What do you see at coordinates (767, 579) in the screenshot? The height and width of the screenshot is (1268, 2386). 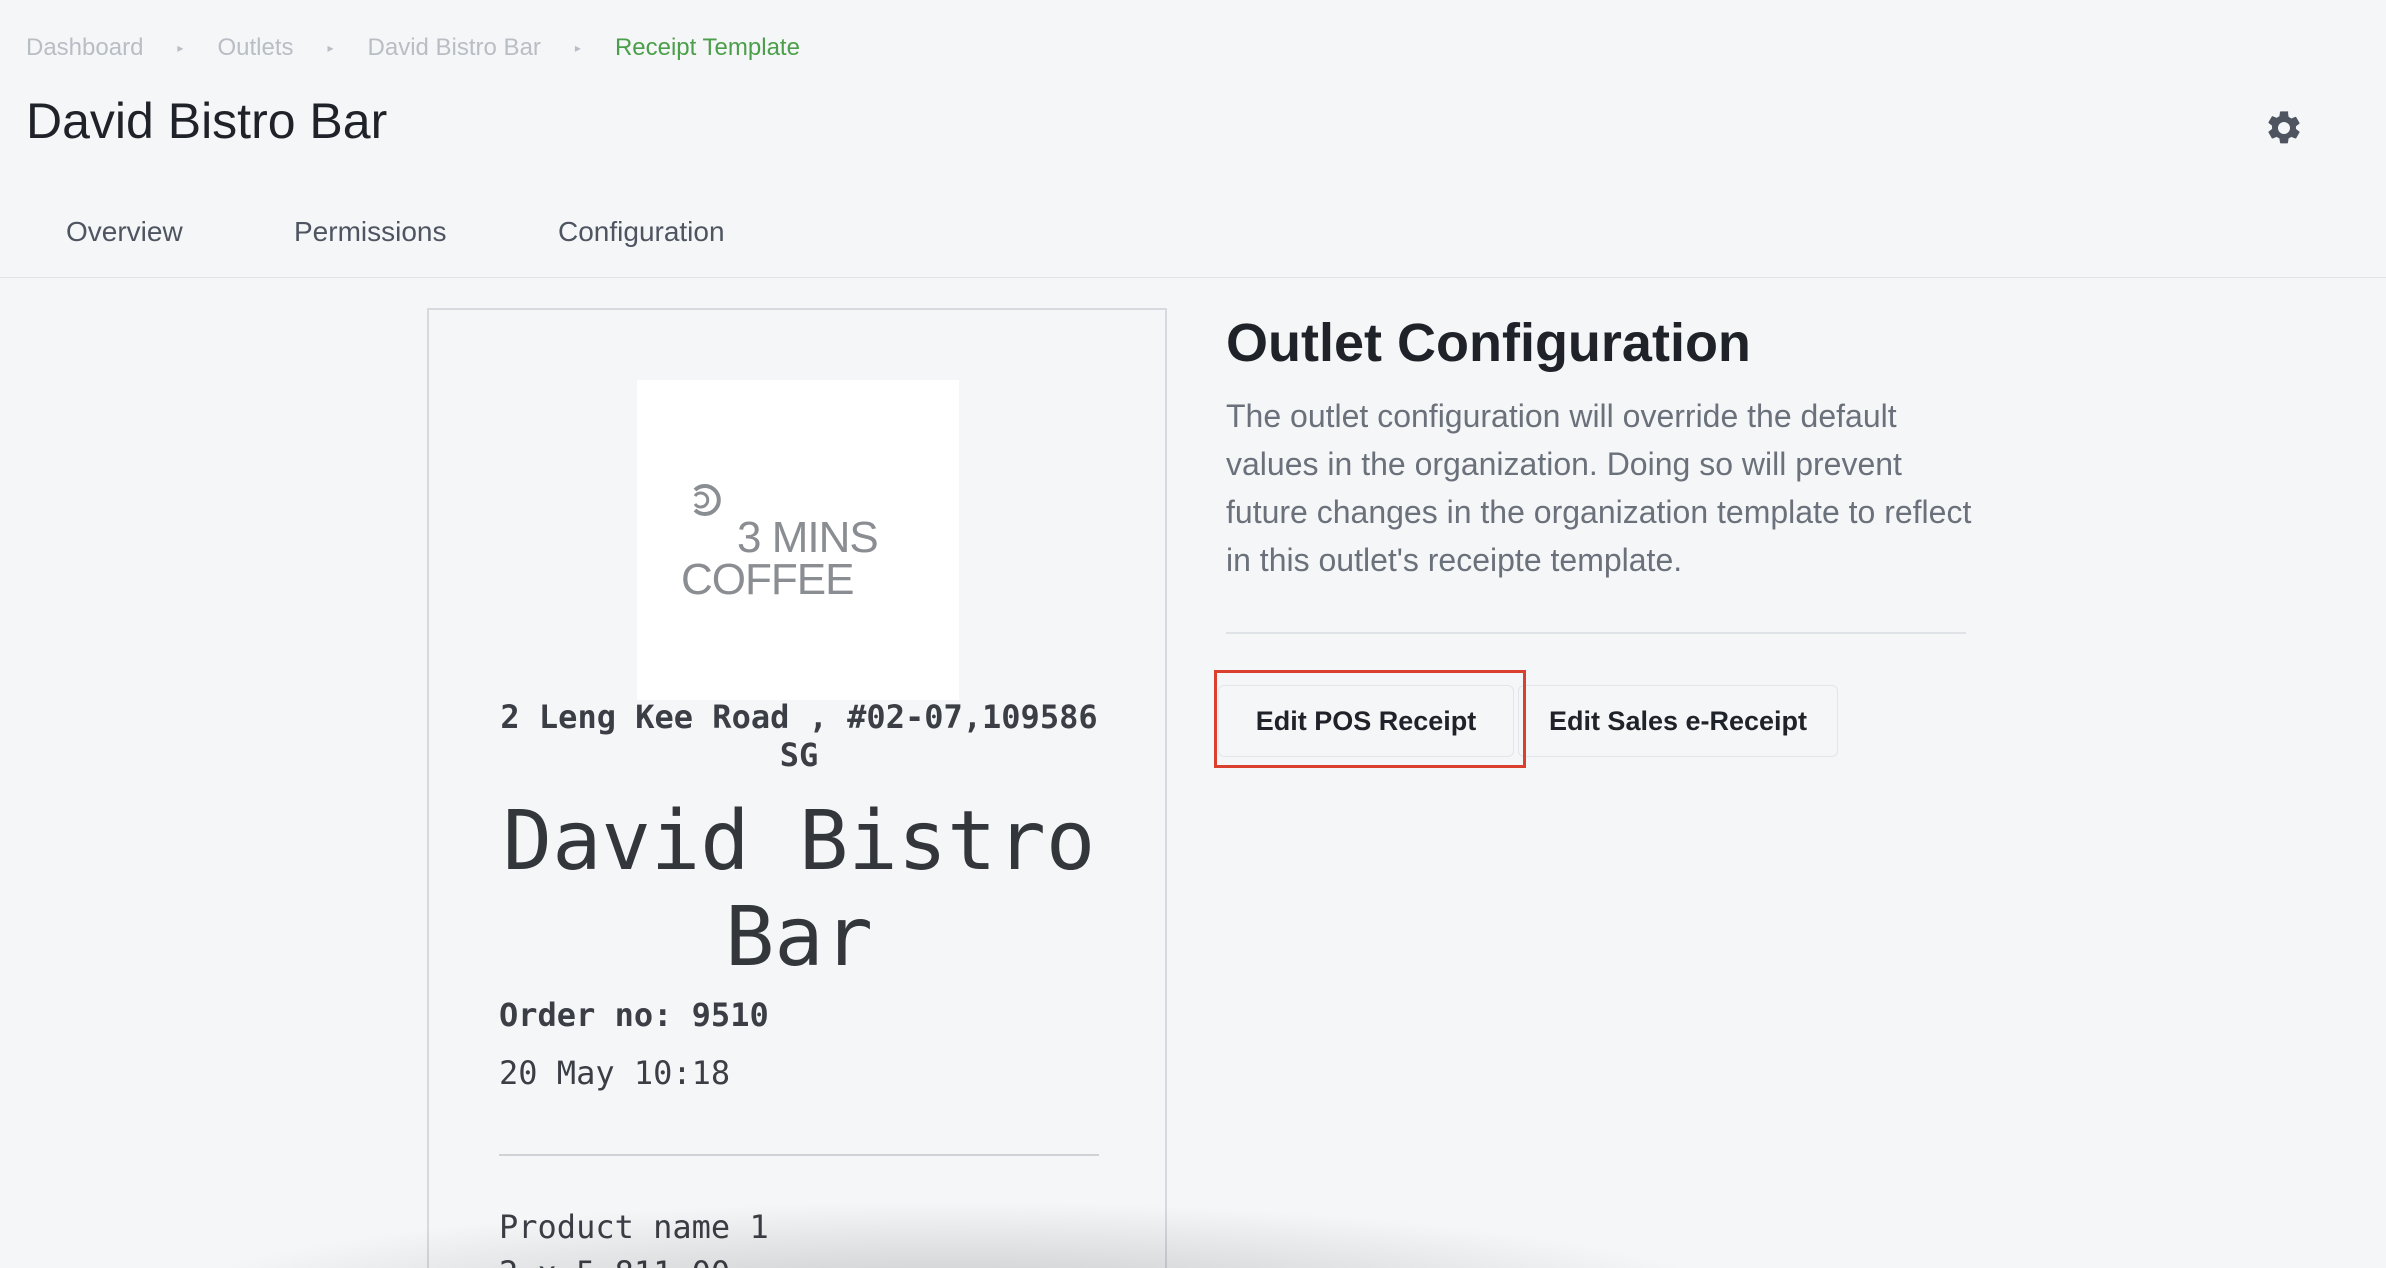 I see `logo-line-2: COFFEE` at bounding box center [767, 579].